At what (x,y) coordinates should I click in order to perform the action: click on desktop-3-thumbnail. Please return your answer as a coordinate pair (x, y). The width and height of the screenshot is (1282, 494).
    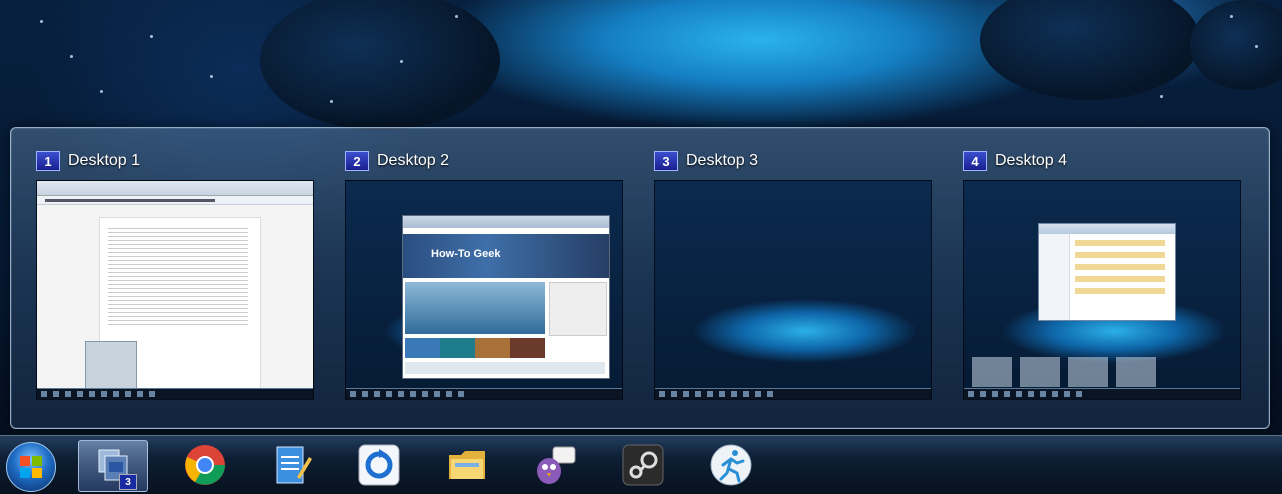
    Looking at the image, I should click on (793, 290).